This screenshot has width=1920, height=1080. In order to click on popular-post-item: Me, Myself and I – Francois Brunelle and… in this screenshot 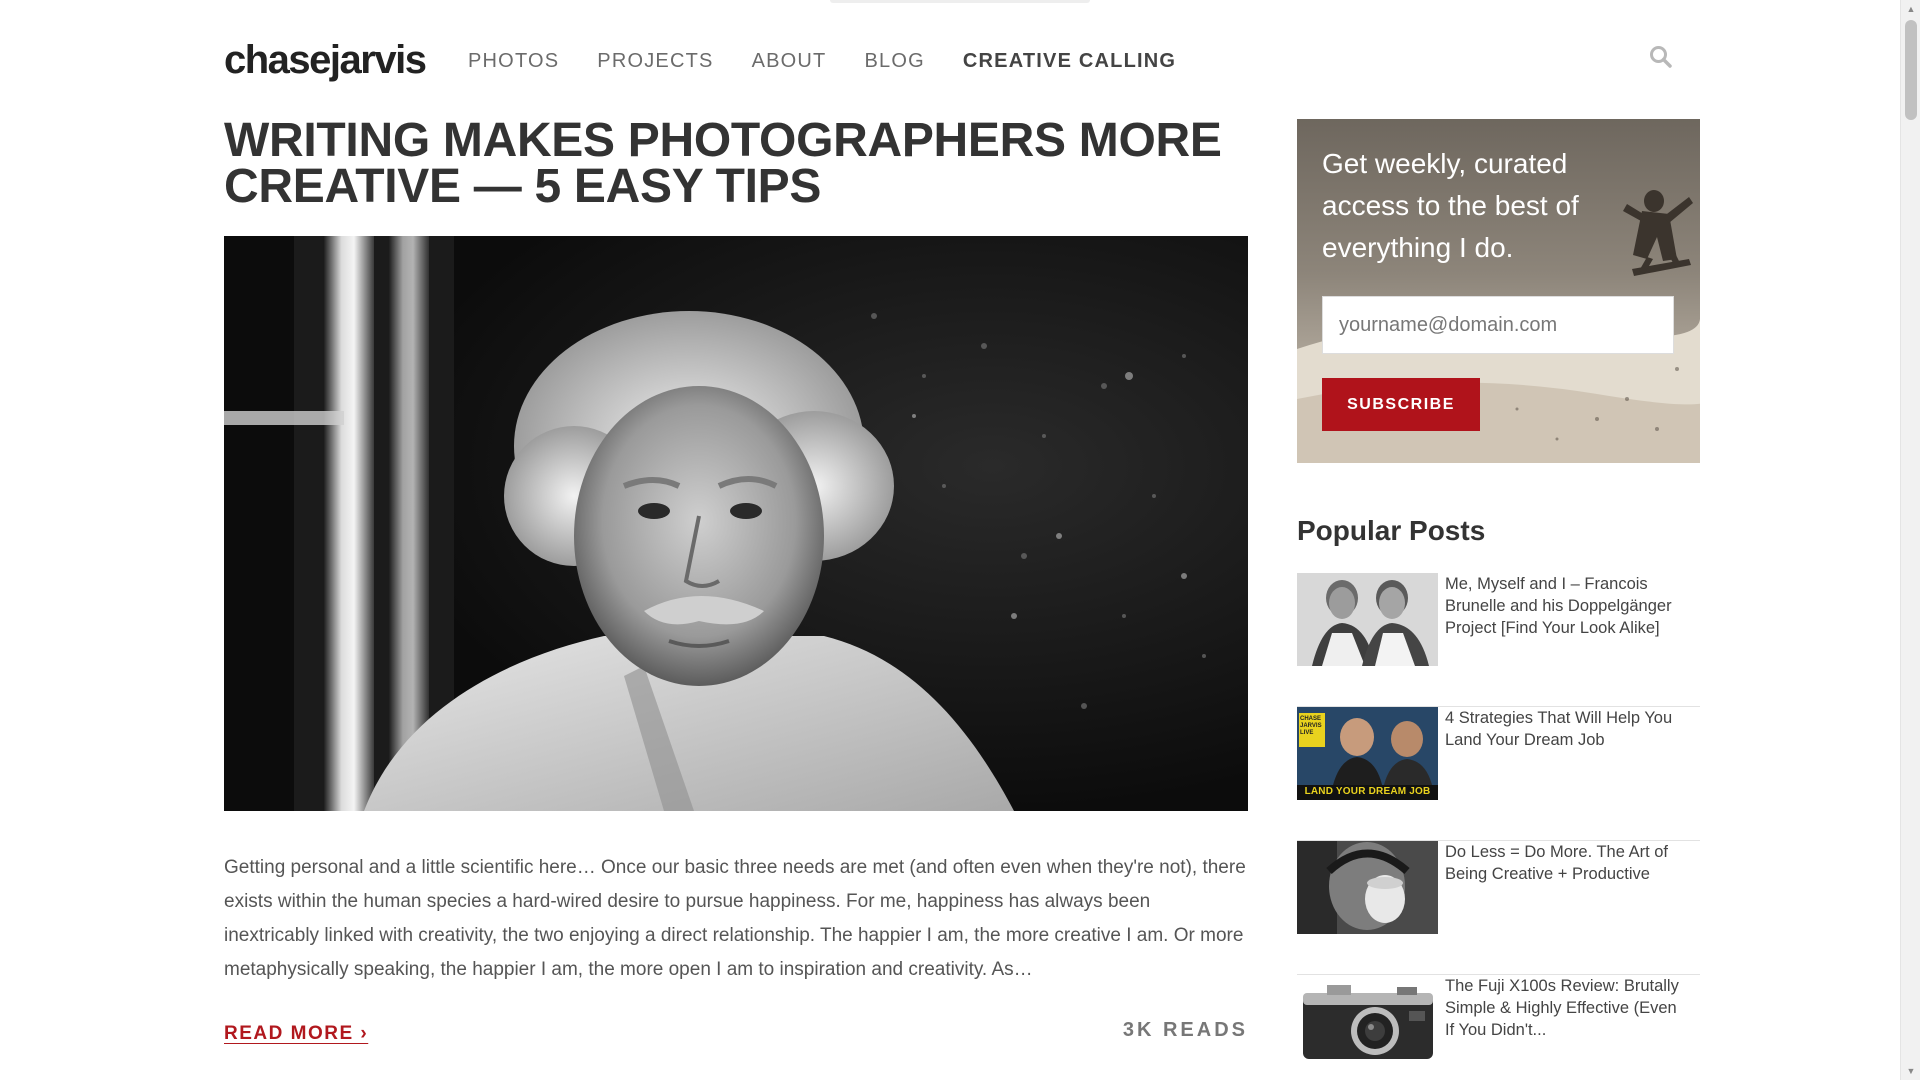, I will do `click(1498, 640)`.